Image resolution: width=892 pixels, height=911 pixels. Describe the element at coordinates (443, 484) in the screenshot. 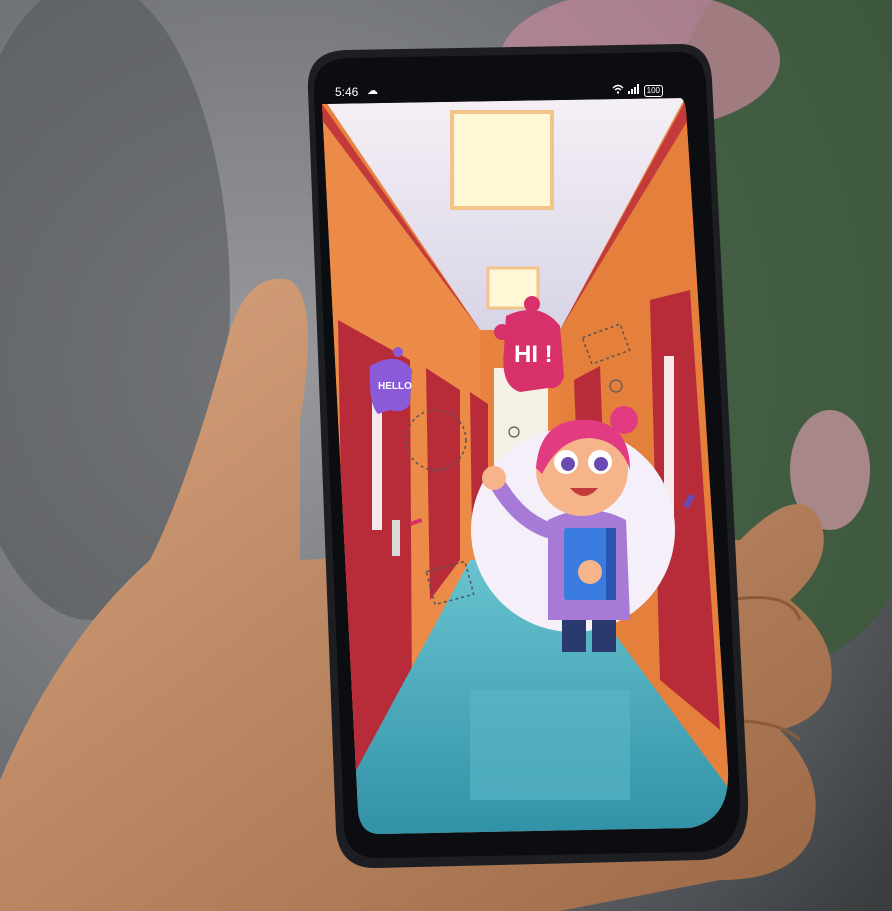

I see `door-left-far` at that location.